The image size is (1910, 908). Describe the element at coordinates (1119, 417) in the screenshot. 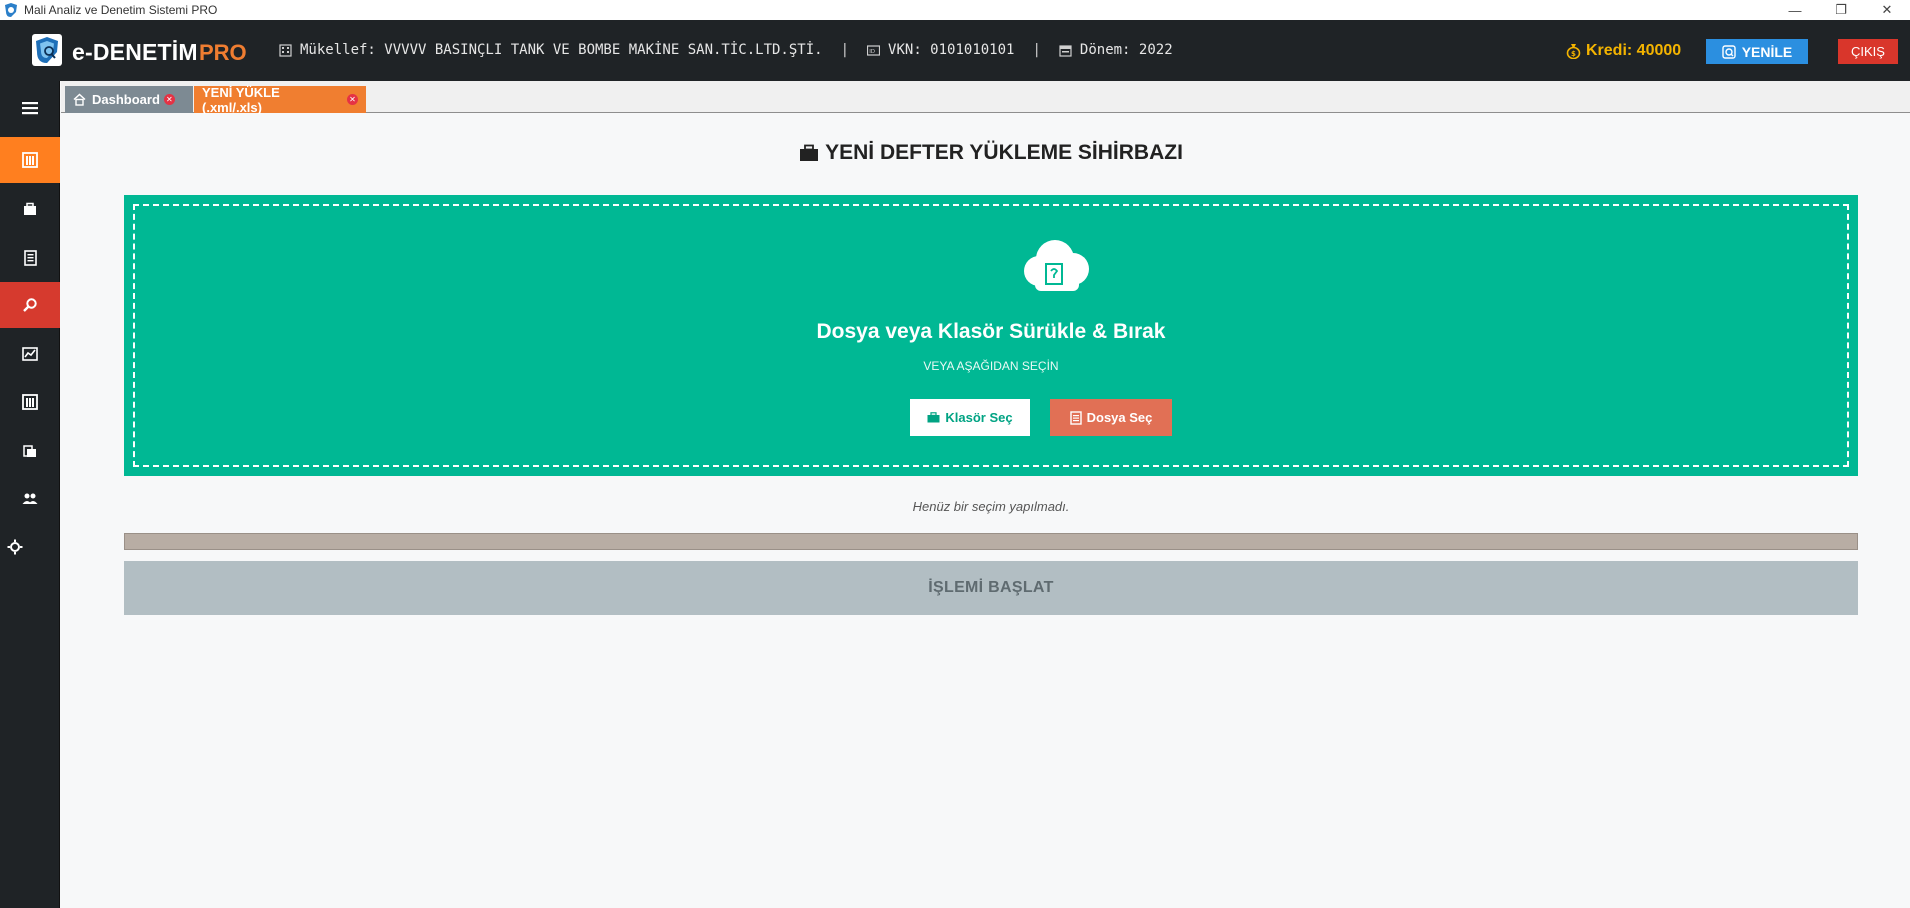

I see `select-file-label: Dosya Seç` at that location.